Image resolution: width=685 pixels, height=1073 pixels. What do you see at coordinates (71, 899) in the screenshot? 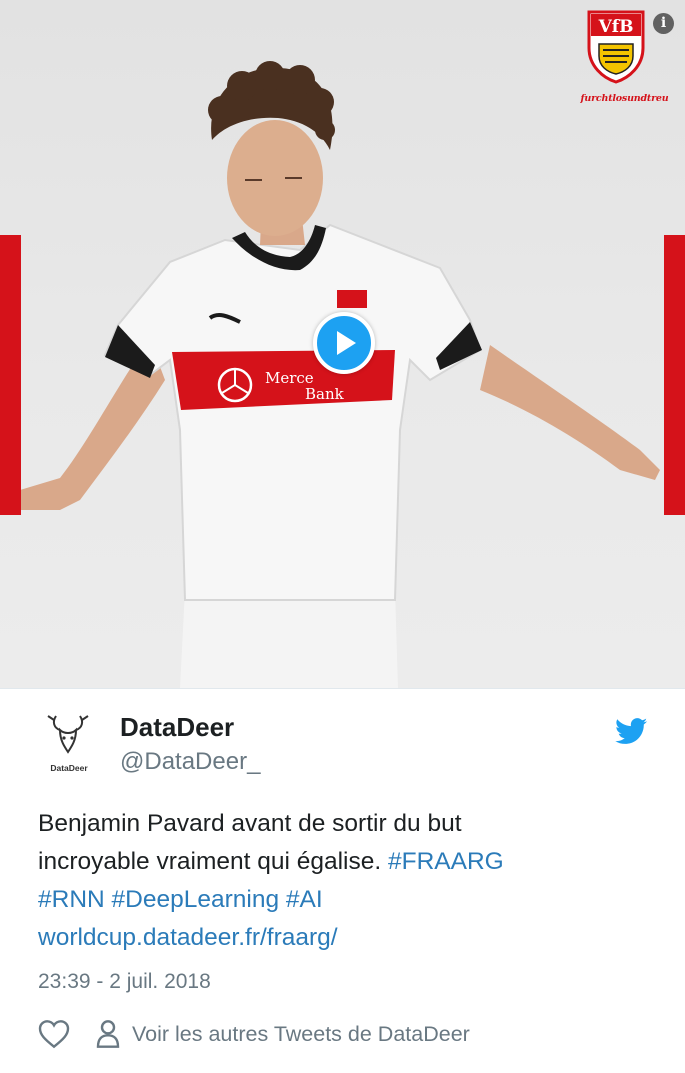
I see `hashtag-link: #RNN` at bounding box center [71, 899].